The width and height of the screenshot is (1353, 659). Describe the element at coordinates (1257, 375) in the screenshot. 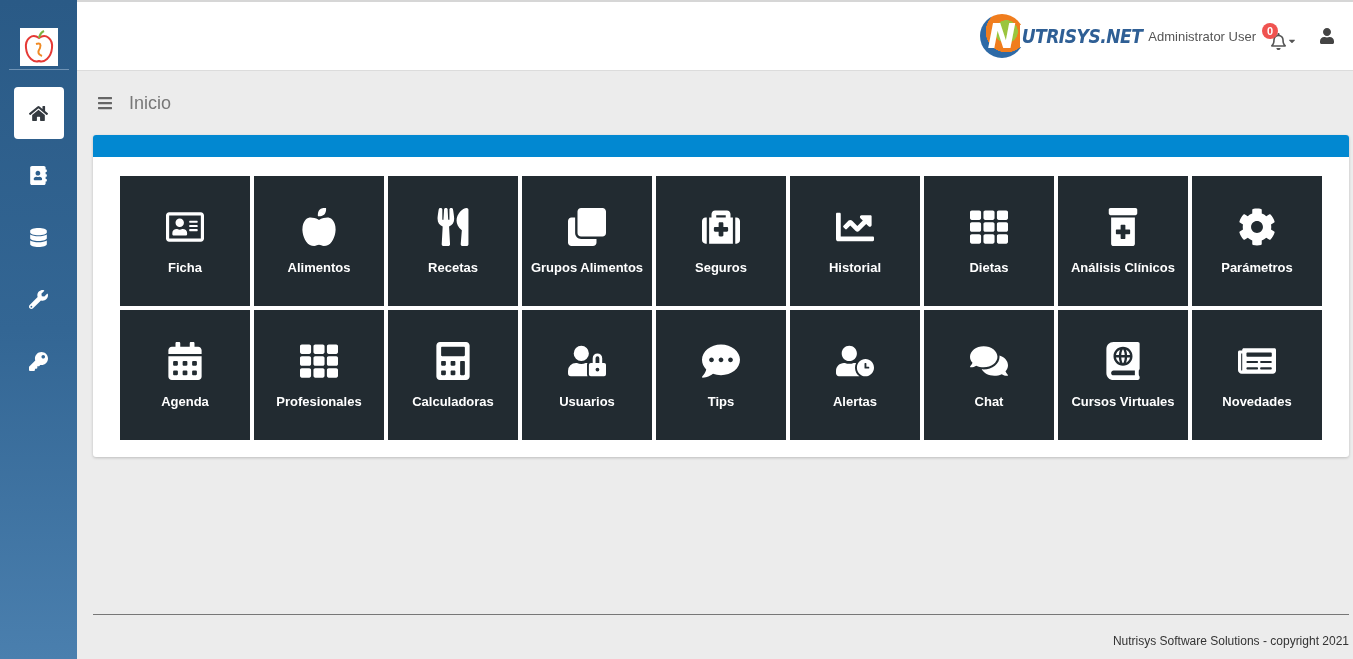

I see `module-tile: Novedades` at that location.